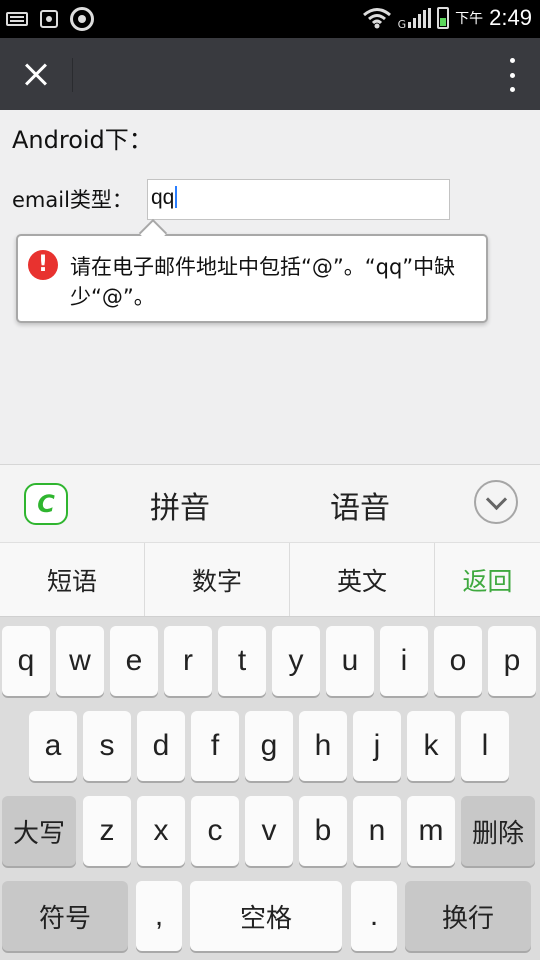  Describe the element at coordinates (350, 661) in the screenshot. I see `key-u: u` at that location.